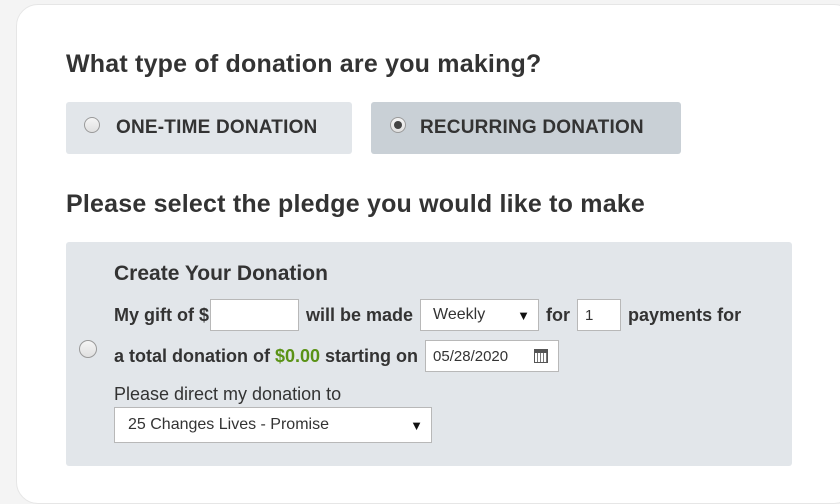  I want to click on donation-type-question: What type of donation are you making?, so click(304, 64).